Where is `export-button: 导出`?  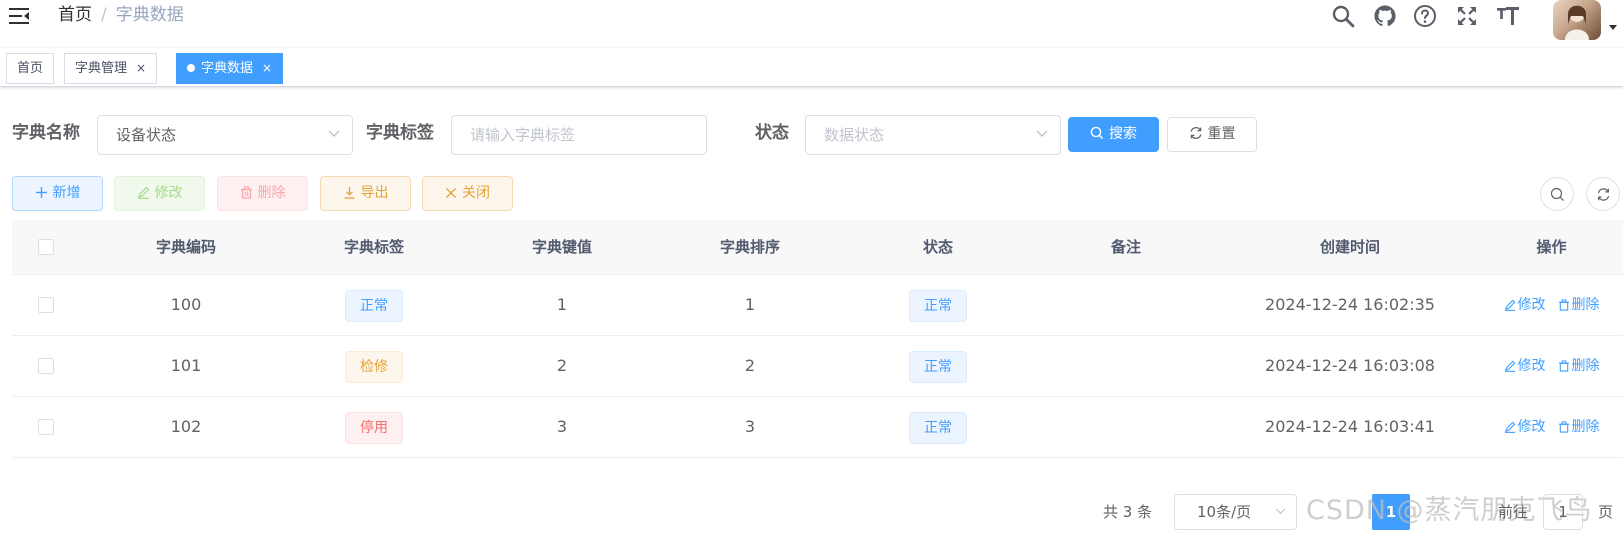
export-button: 导出 is located at coordinates (365, 193).